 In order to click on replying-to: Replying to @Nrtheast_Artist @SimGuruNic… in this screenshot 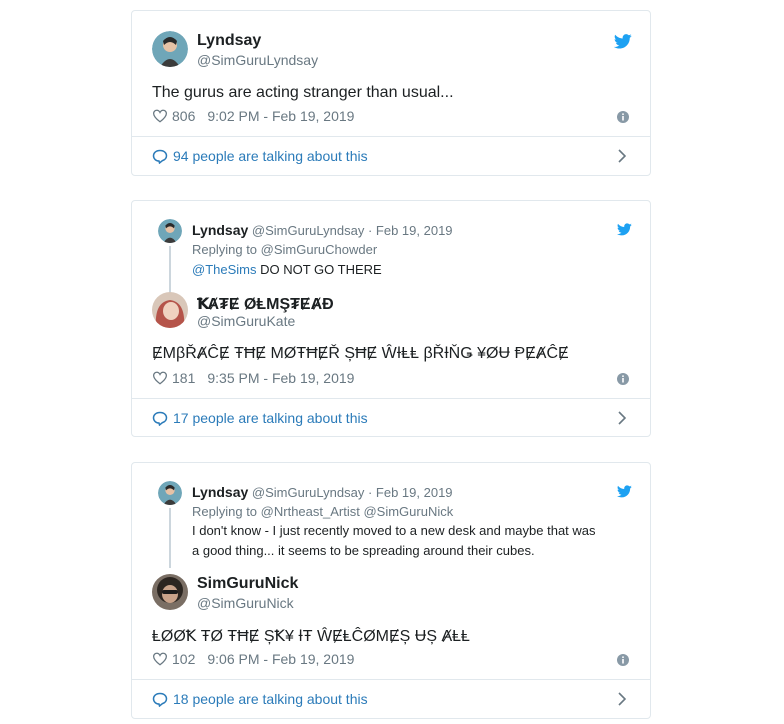, I will do `click(322, 511)`.